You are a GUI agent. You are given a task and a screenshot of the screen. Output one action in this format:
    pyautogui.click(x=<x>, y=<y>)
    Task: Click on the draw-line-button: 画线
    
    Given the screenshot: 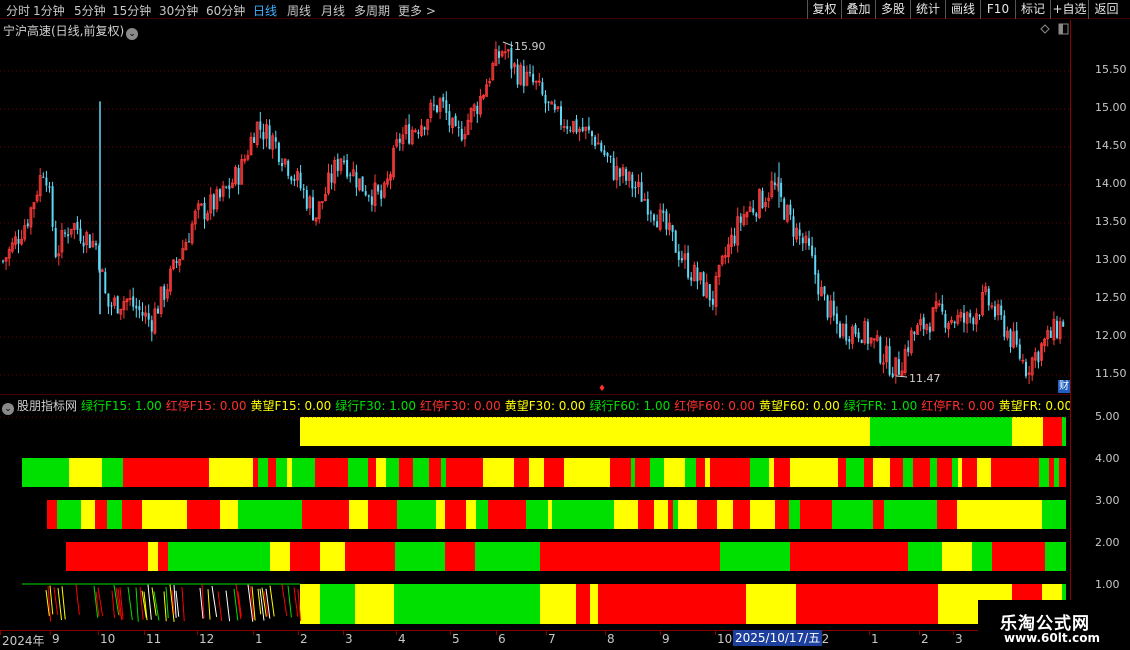 What is the action you would take?
    pyautogui.click(x=962, y=9)
    